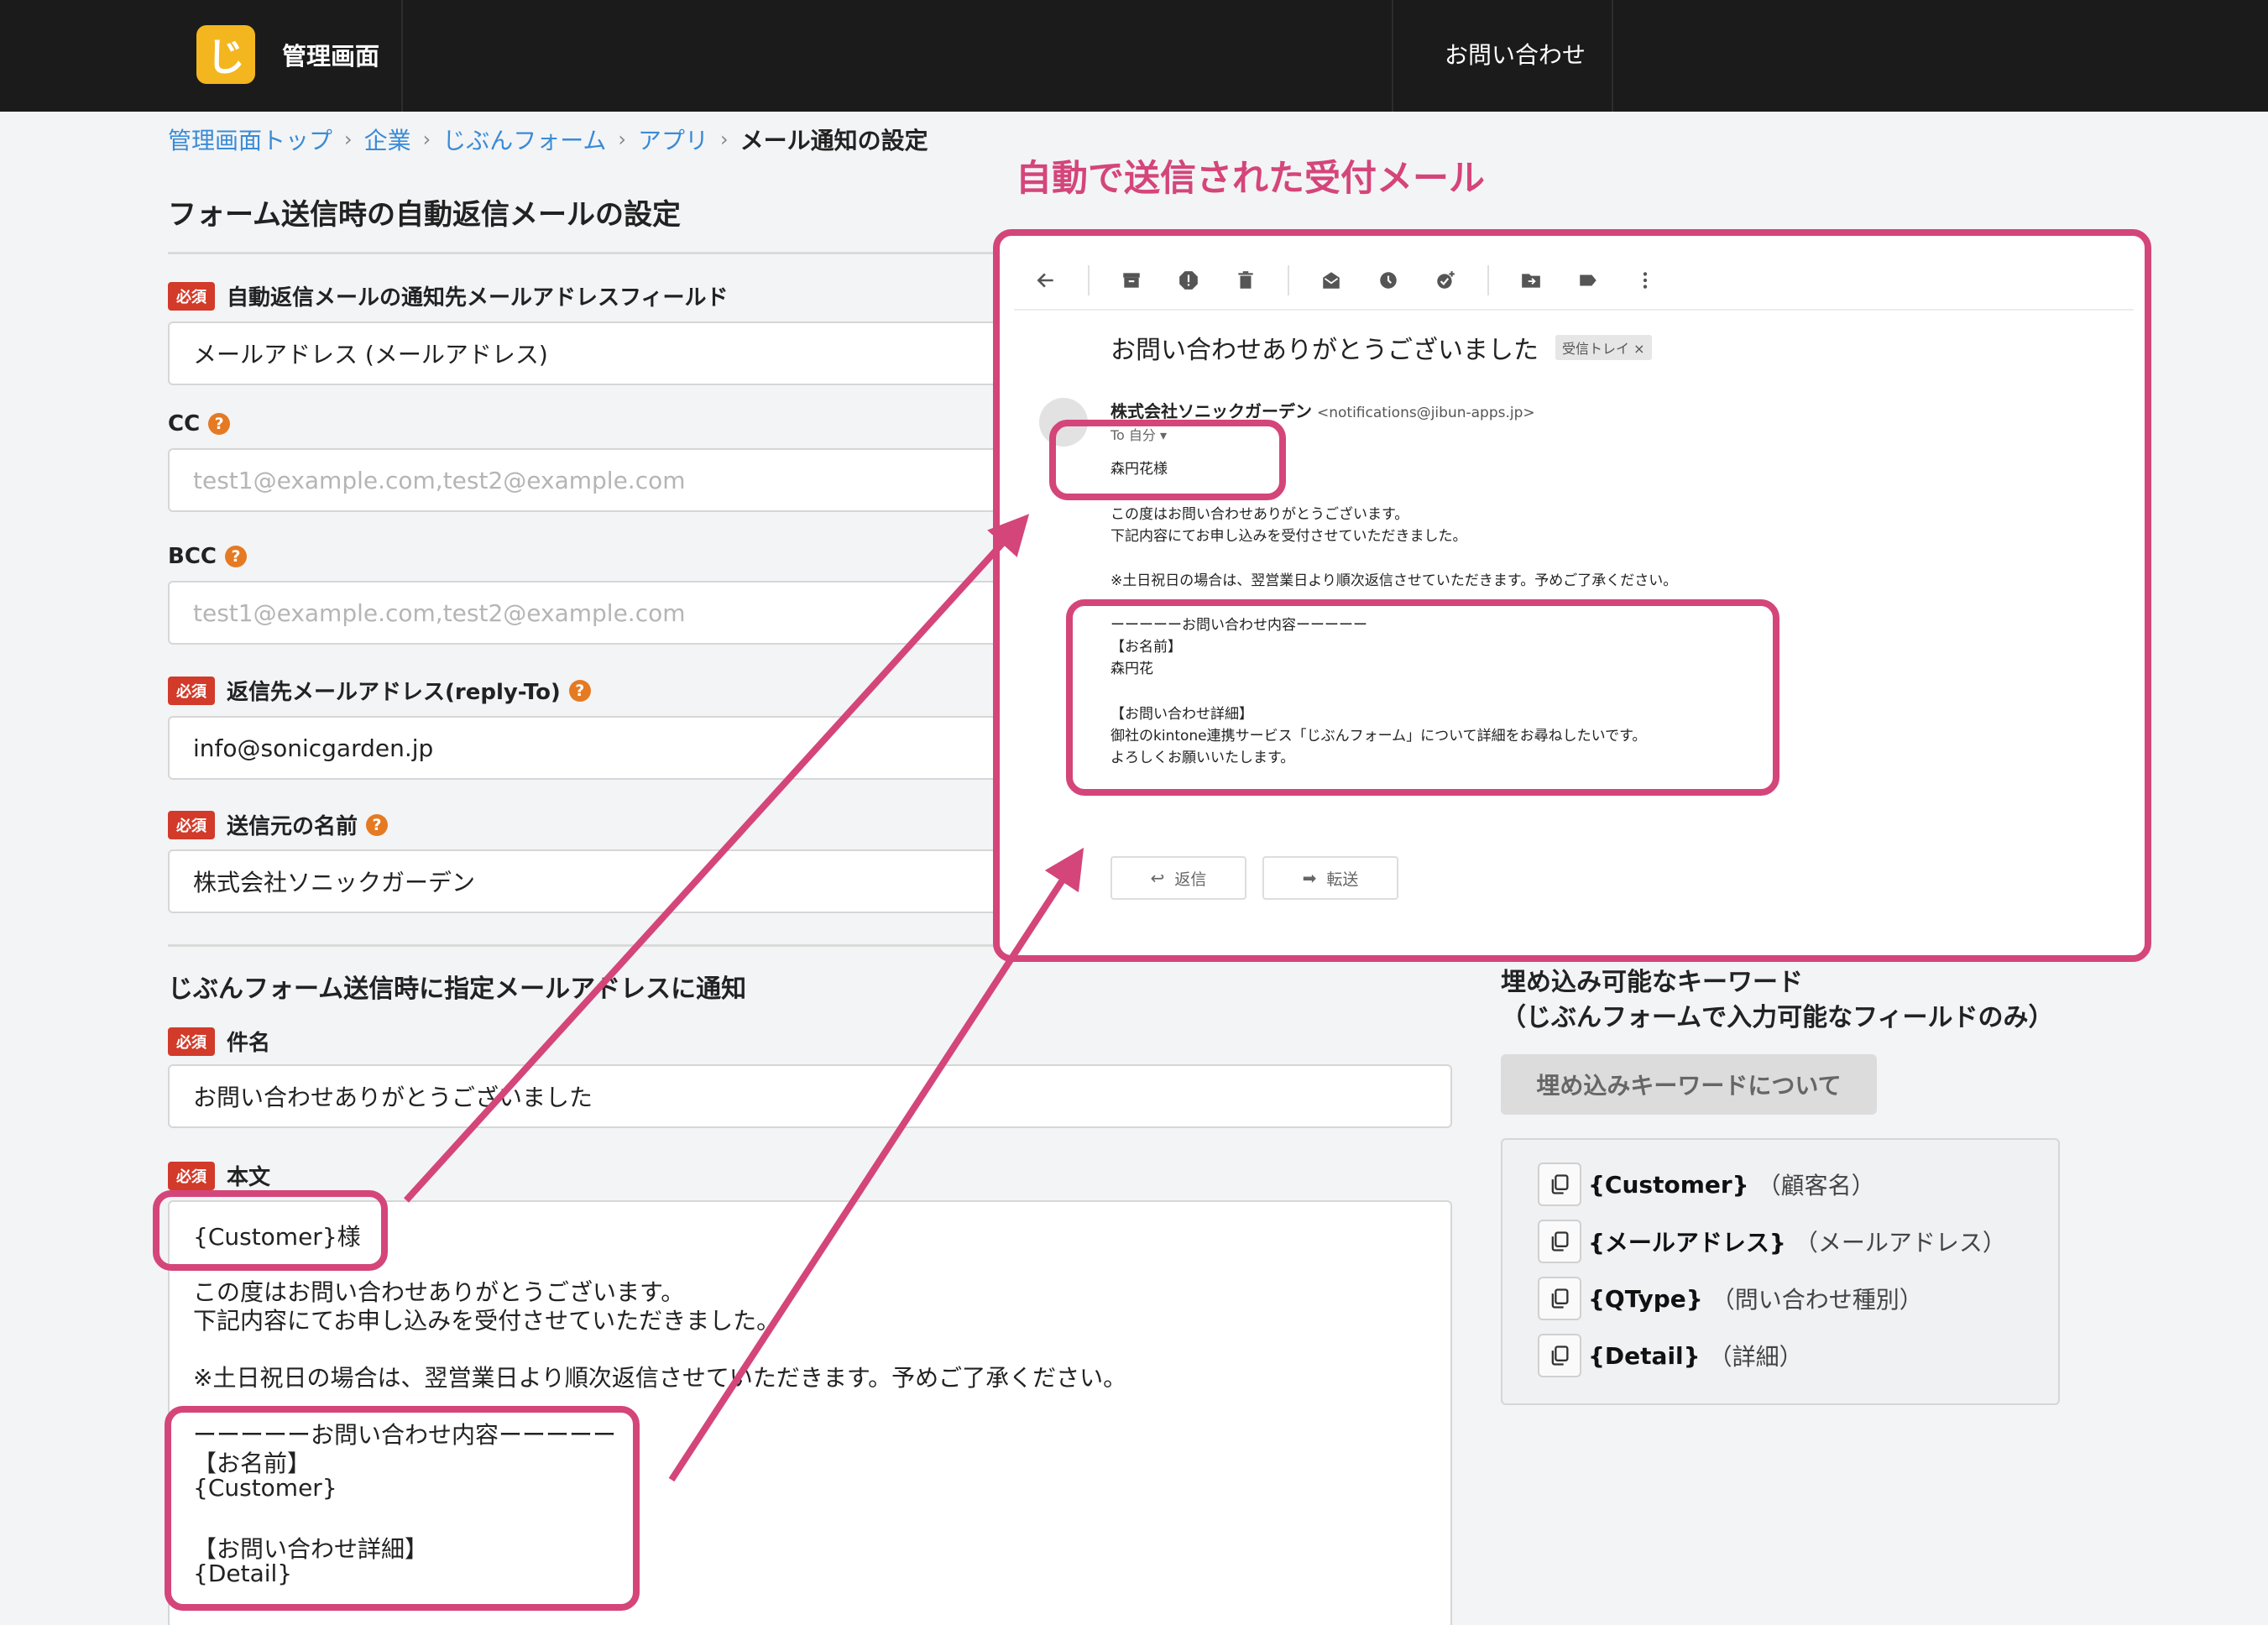 The width and height of the screenshot is (2268, 1625). I want to click on breadcrumb: 管理画面トップ › 企業 › じぶんフォーム › アプリ › メール通知の設定, so click(548, 140).